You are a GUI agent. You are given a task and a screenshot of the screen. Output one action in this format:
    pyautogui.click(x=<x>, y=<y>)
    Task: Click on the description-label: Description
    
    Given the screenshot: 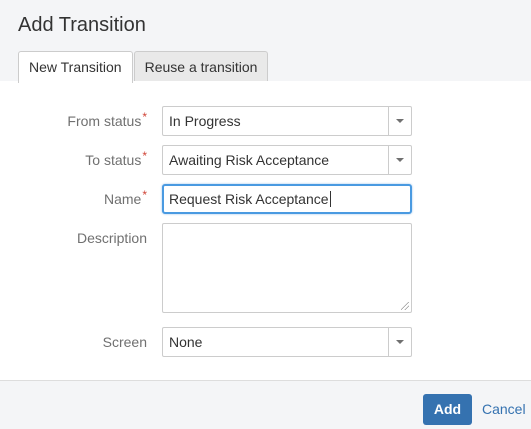 What is the action you would take?
    pyautogui.click(x=112, y=238)
    